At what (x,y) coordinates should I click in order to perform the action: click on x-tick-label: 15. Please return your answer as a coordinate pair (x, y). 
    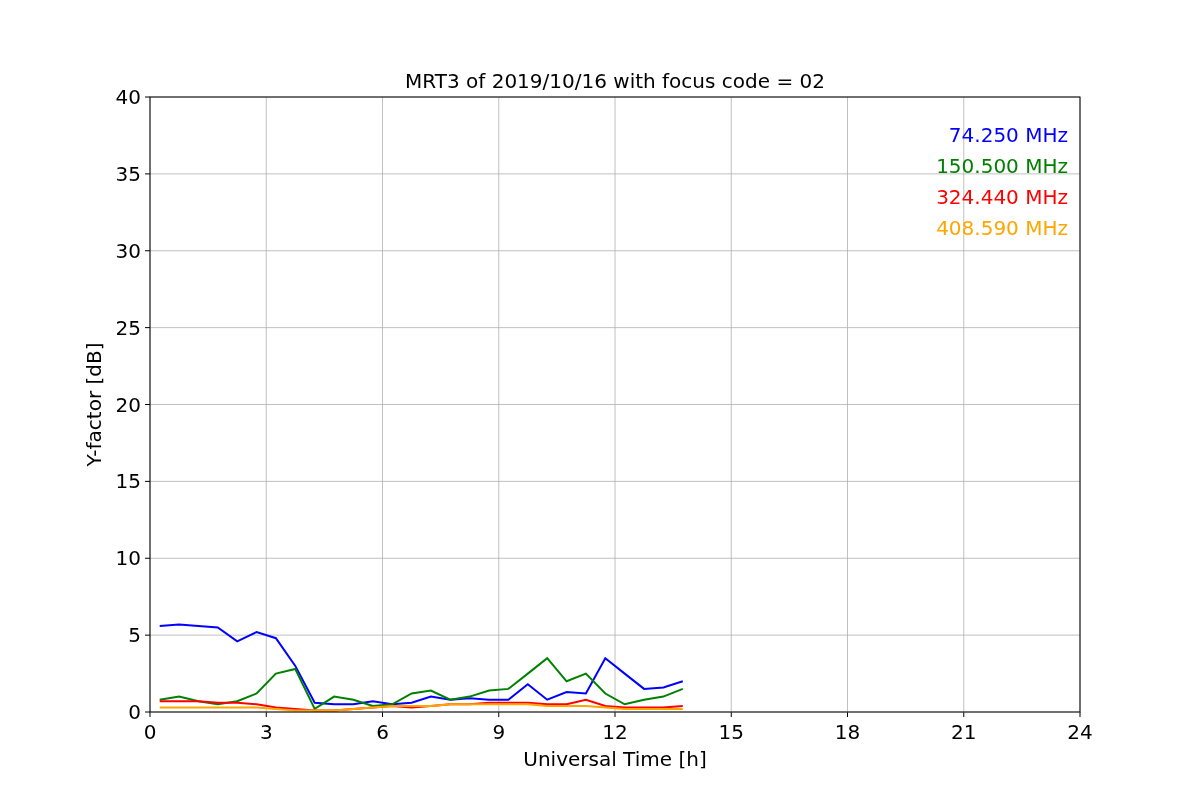
    Looking at the image, I should click on (731, 732).